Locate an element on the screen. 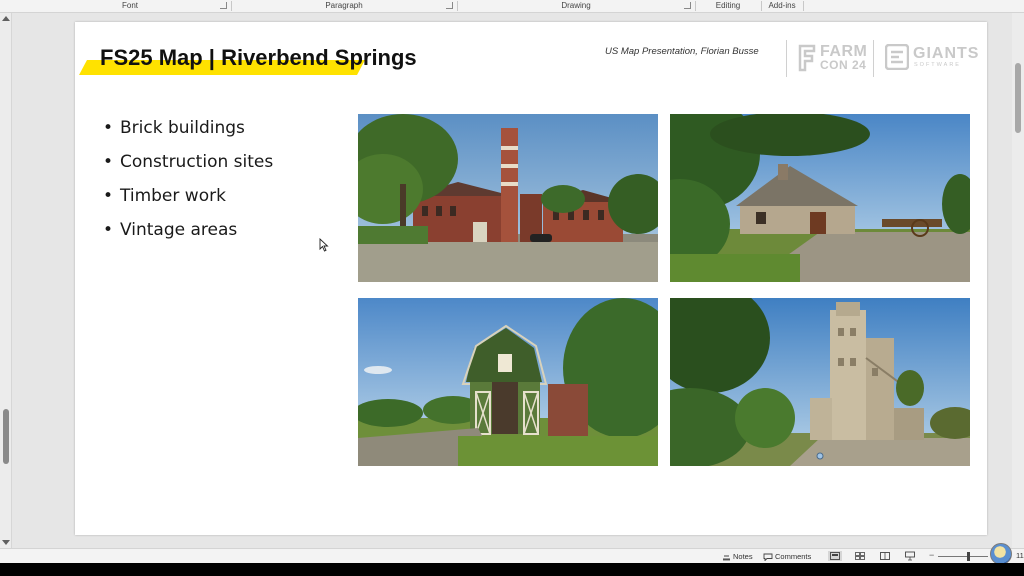  farmcon-logo-line2: CON 24 is located at coordinates (843, 65).